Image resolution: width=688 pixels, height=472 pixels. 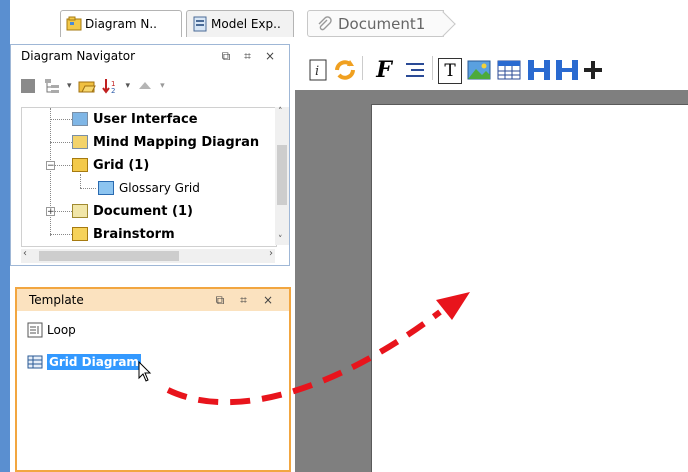 What do you see at coordinates (325, 23) in the screenshot?
I see `paperclip-icon` at bounding box center [325, 23].